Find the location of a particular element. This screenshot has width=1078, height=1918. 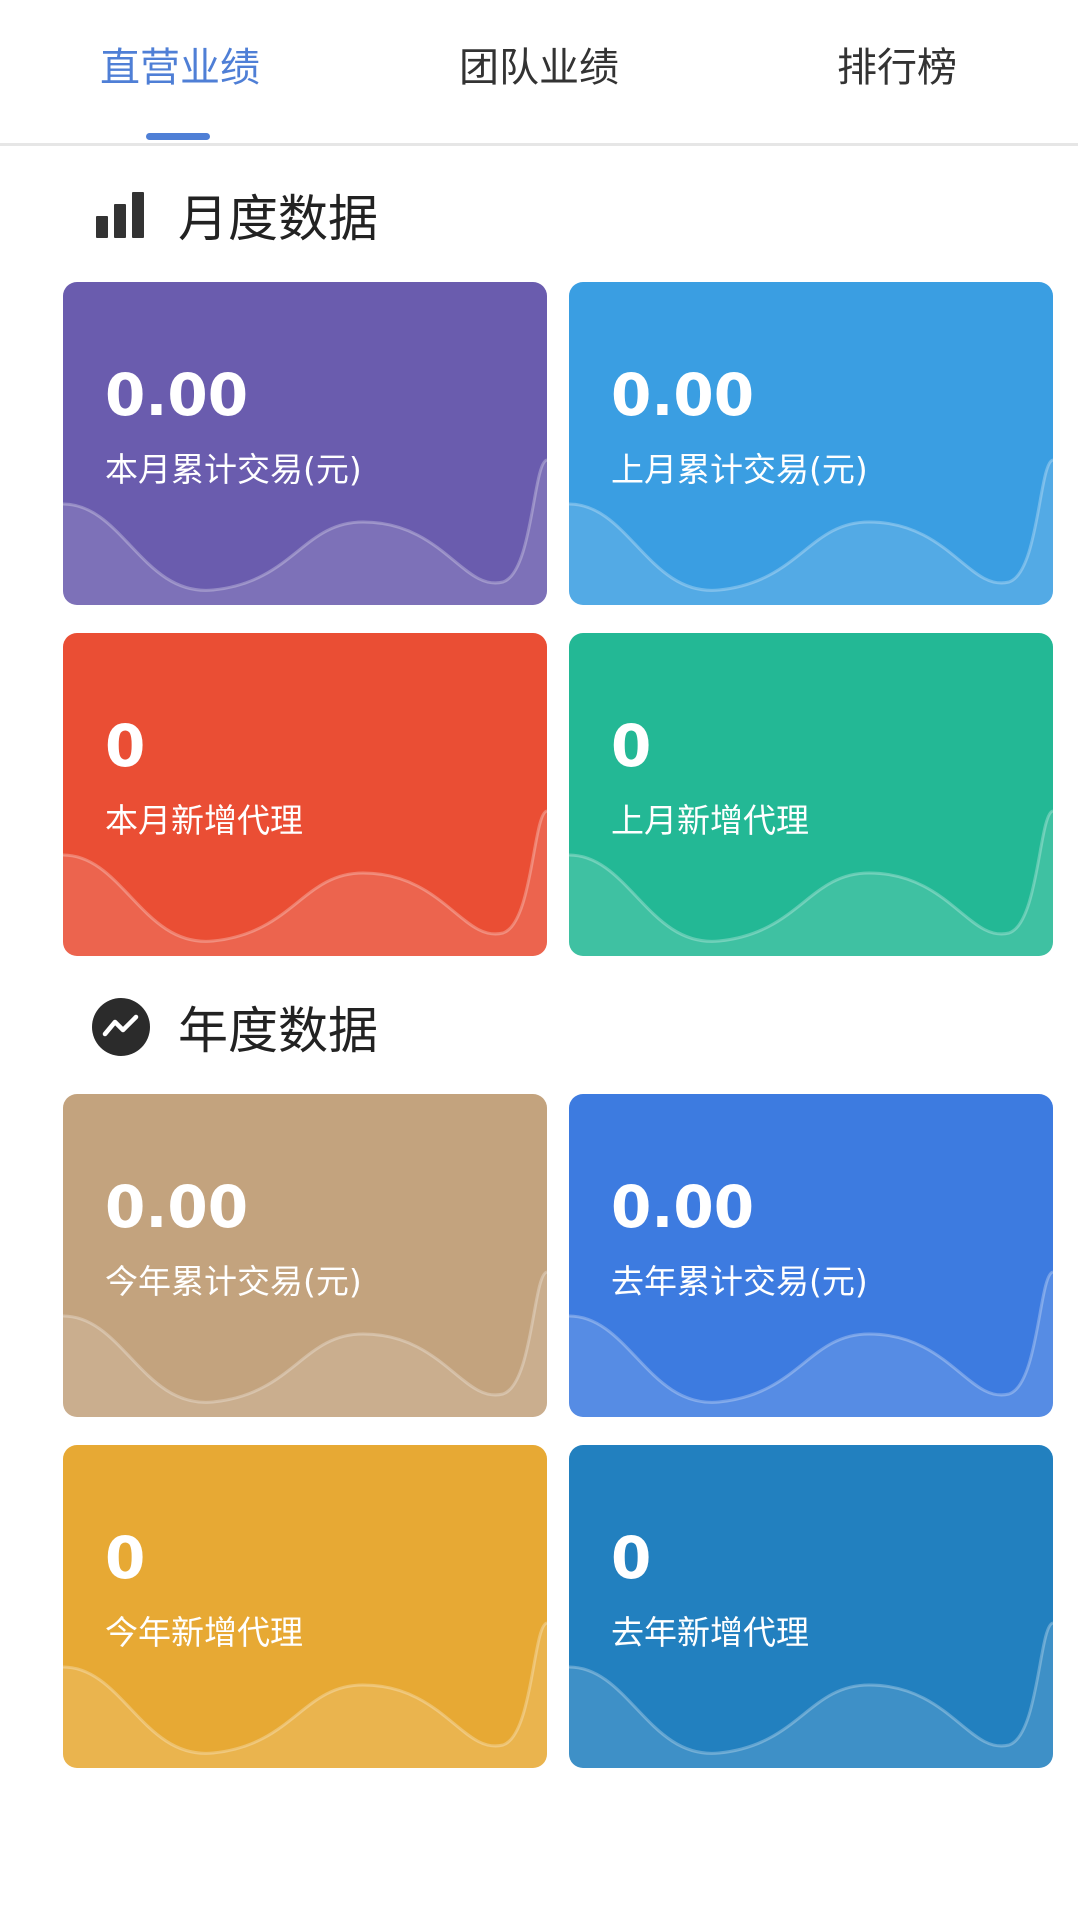

card-label: 本月累计交易(元) is located at coordinates (233, 469).